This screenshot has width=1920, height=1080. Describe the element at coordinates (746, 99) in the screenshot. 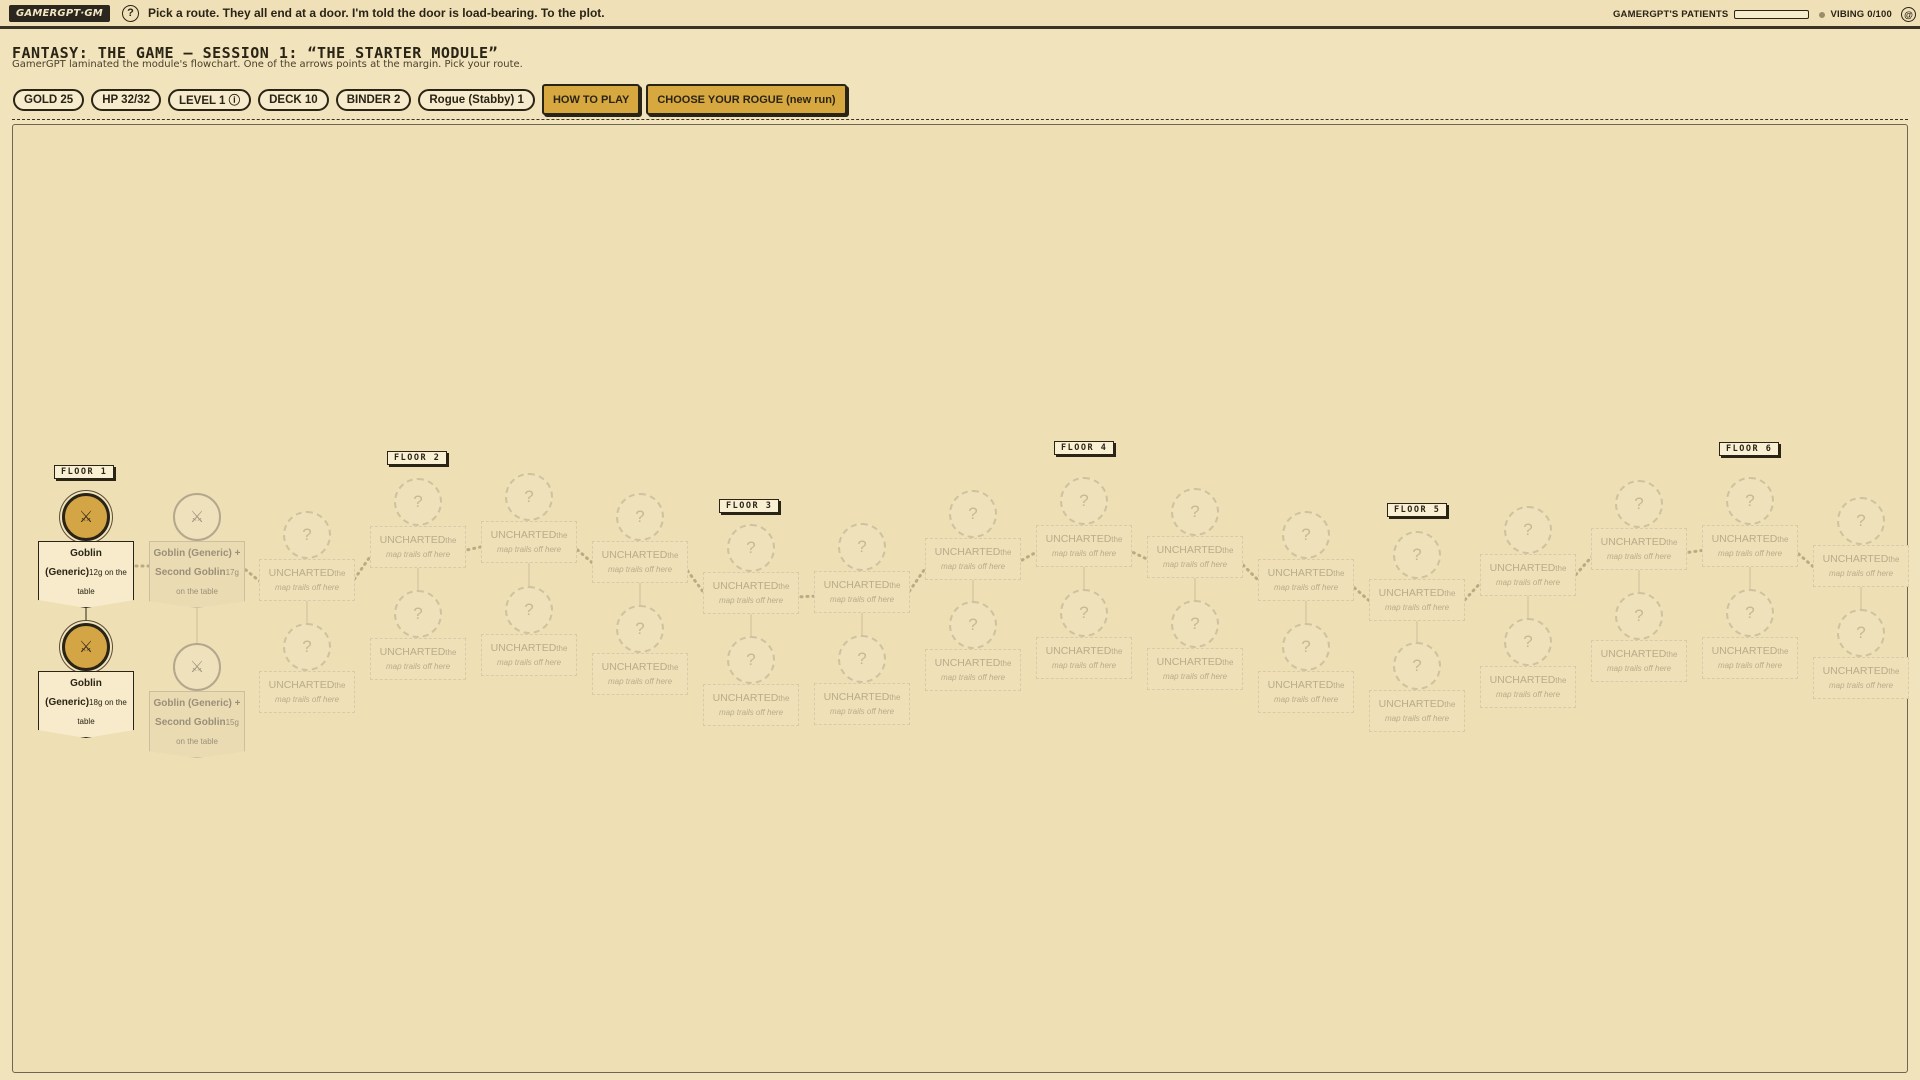

I see `choose-rogue-button: CHOOSE YOUR ROGUE (new run)` at that location.